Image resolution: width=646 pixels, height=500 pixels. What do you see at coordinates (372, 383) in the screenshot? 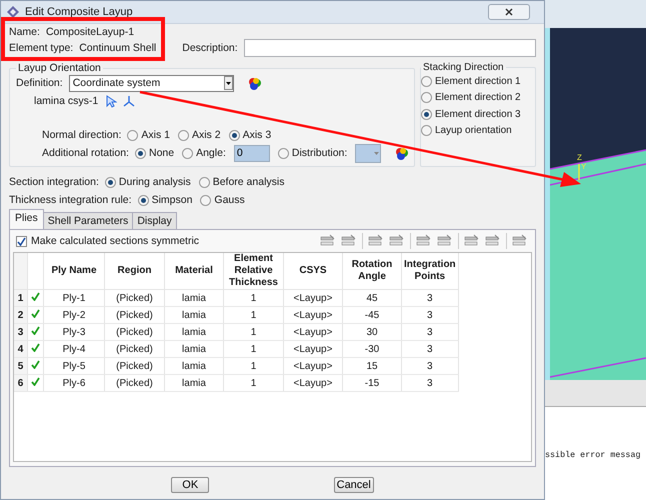
I see `table-cell: -15` at bounding box center [372, 383].